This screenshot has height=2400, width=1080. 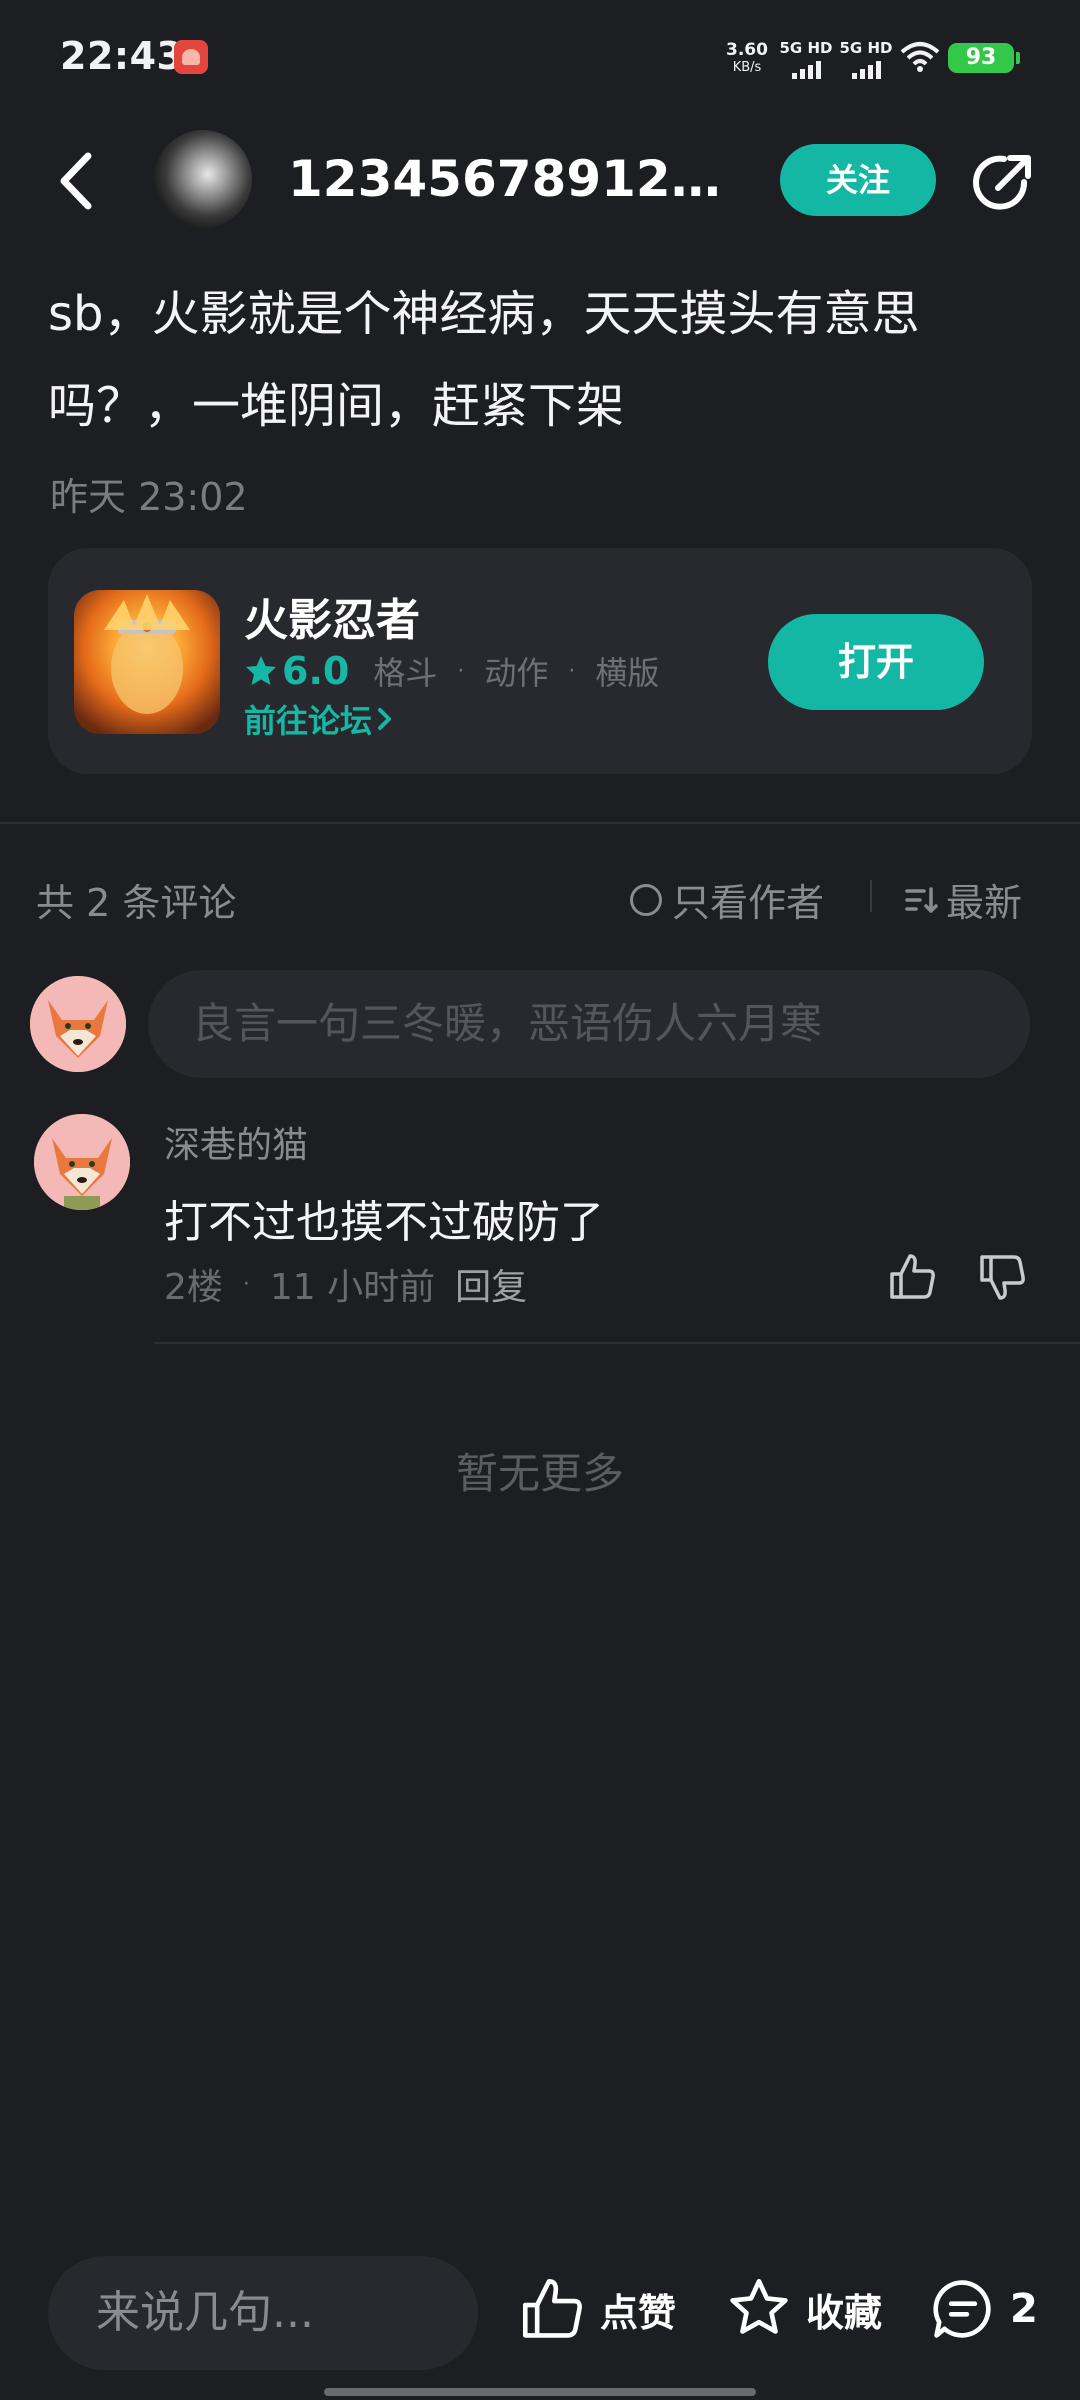 I want to click on like-post-label: 点赞, so click(x=638, y=2312).